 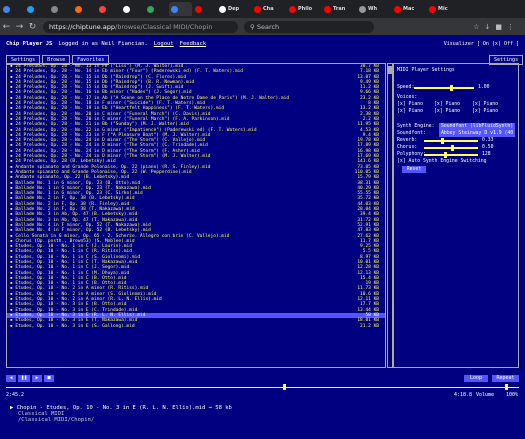 I want to click on volume-knob, so click(x=506, y=387).